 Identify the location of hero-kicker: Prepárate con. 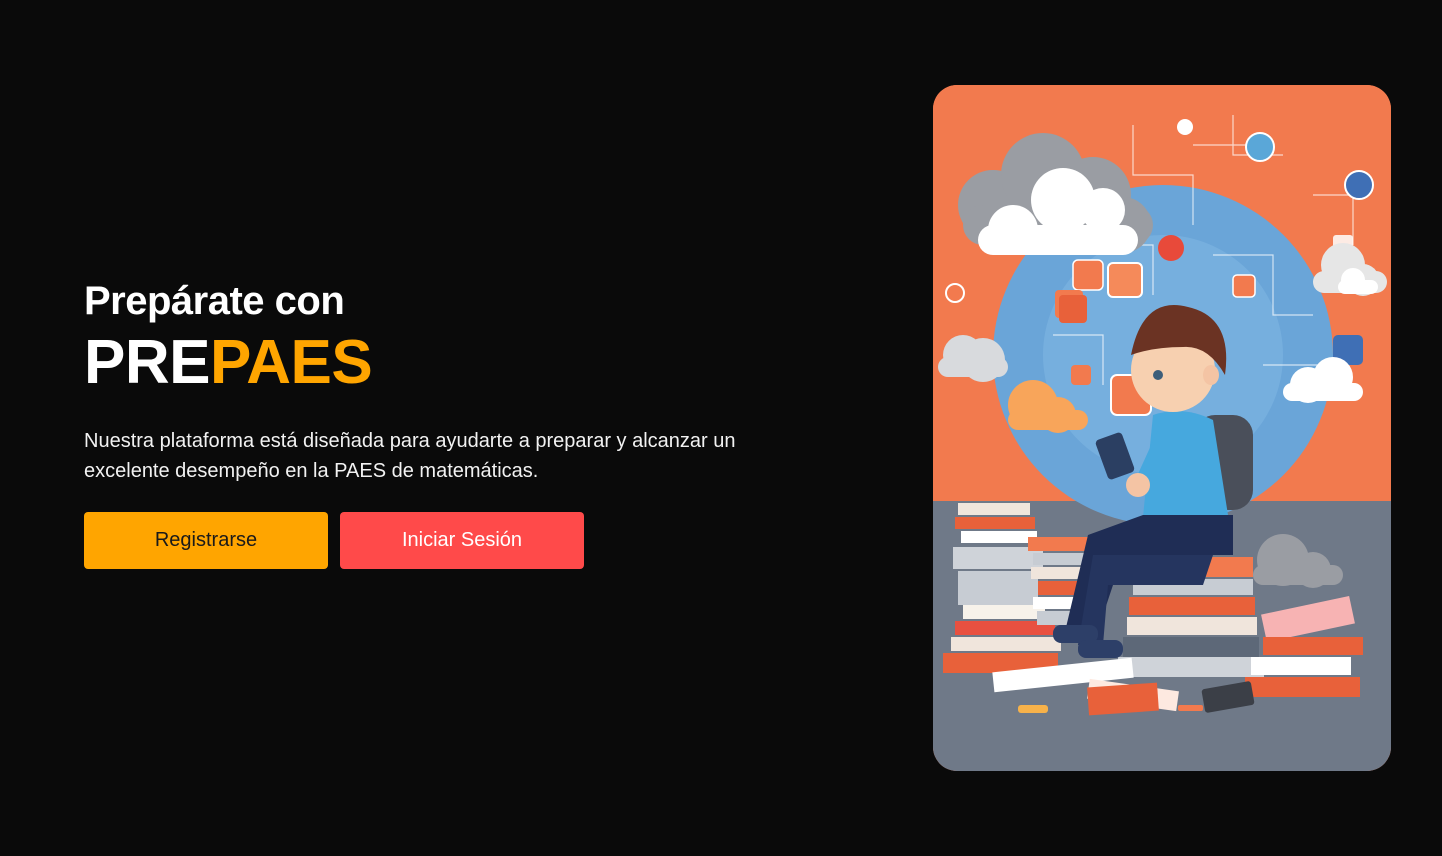
(214, 301).